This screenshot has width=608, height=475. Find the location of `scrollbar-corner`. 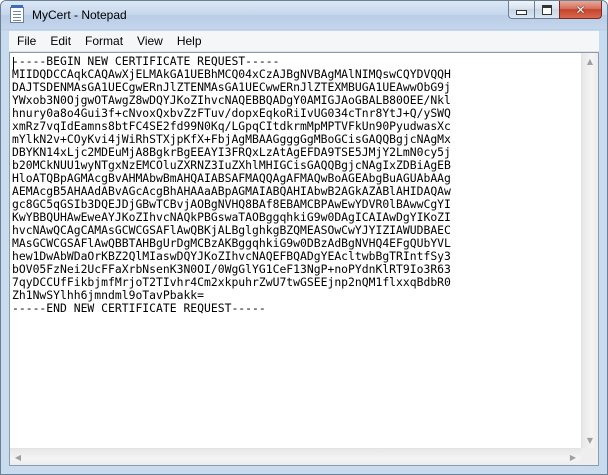

scrollbar-corner is located at coordinates (589, 456).